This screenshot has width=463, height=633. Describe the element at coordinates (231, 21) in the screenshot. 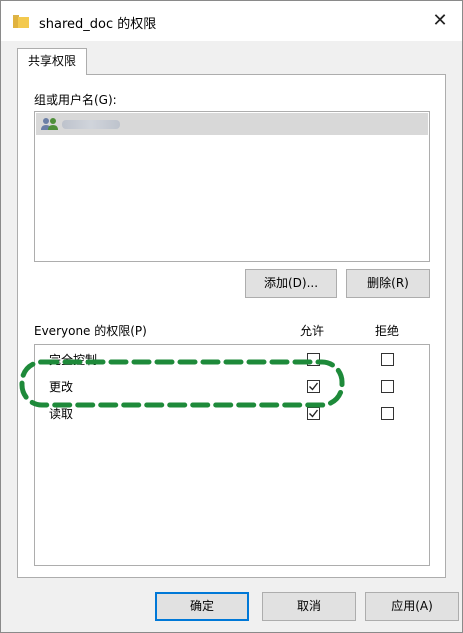

I see `title-bar: shared_doc 的权限 ✕` at that location.